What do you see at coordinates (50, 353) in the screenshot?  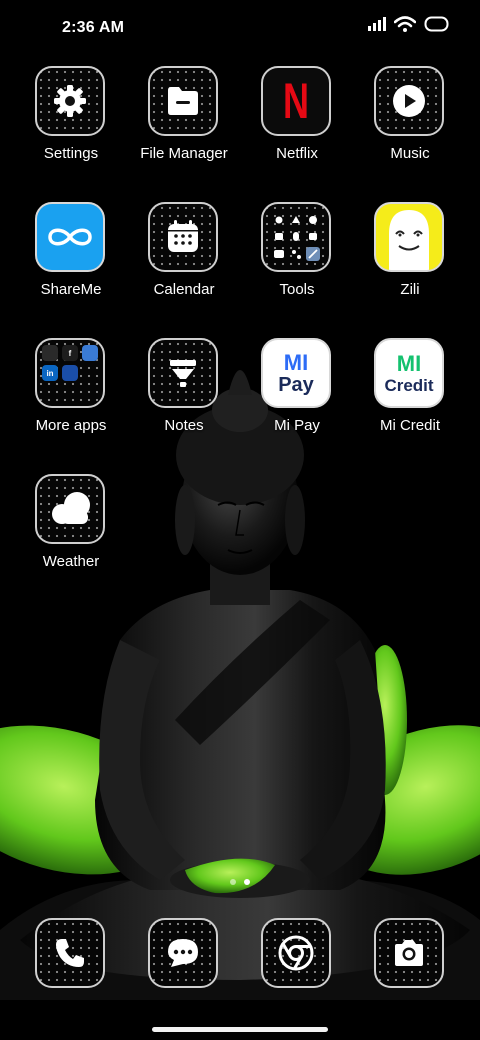 I see `cart-app-icon` at bounding box center [50, 353].